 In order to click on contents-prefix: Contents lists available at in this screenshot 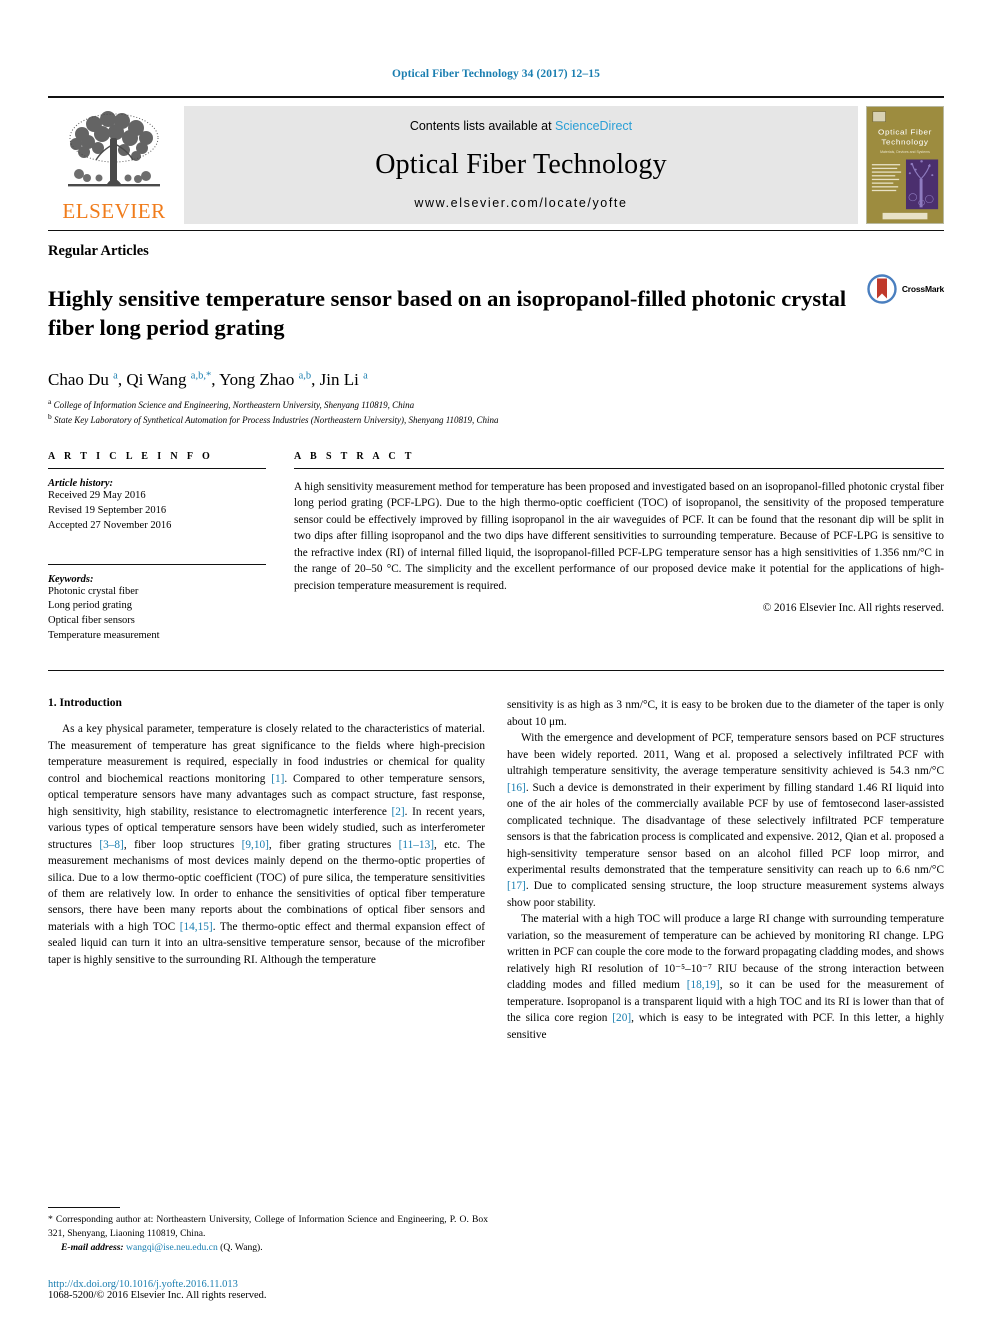, I will do `click(482, 126)`.